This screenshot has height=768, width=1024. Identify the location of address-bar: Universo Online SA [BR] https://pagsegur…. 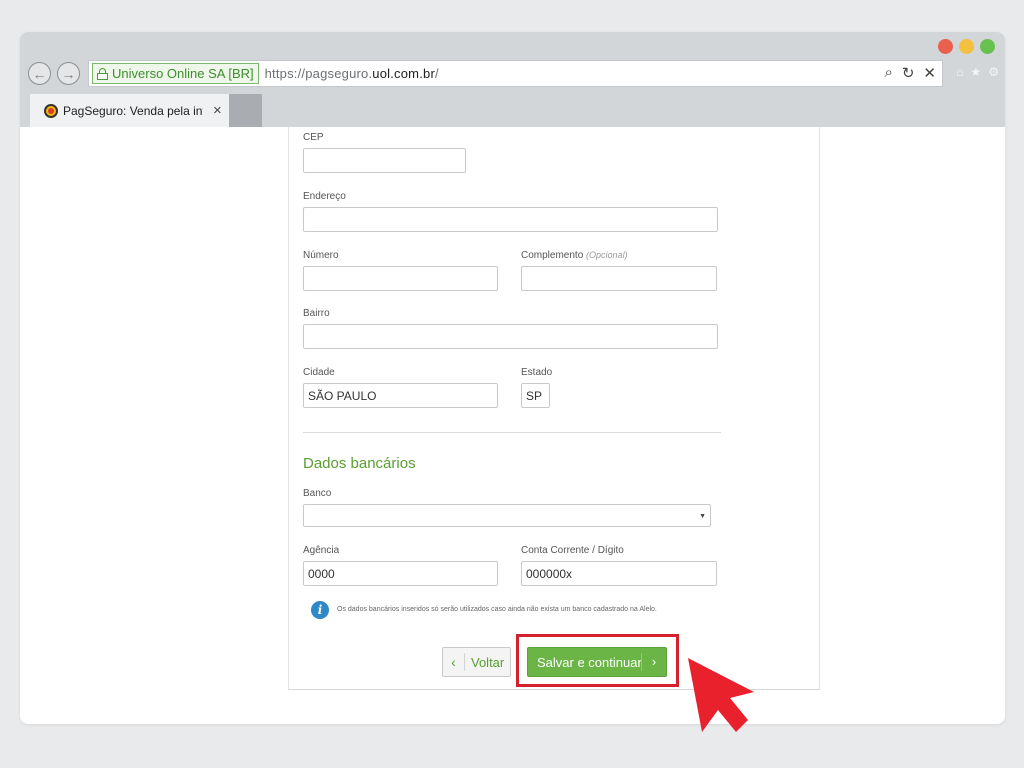
(515, 73).